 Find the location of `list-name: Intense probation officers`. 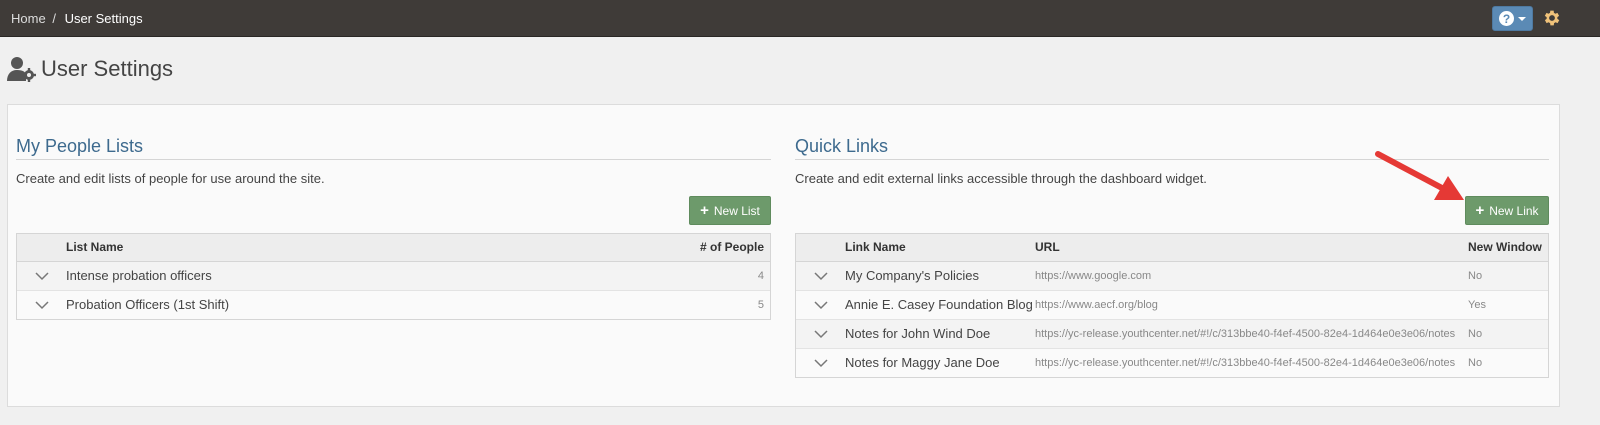

list-name: Intense probation officers is located at coordinates (358, 275).